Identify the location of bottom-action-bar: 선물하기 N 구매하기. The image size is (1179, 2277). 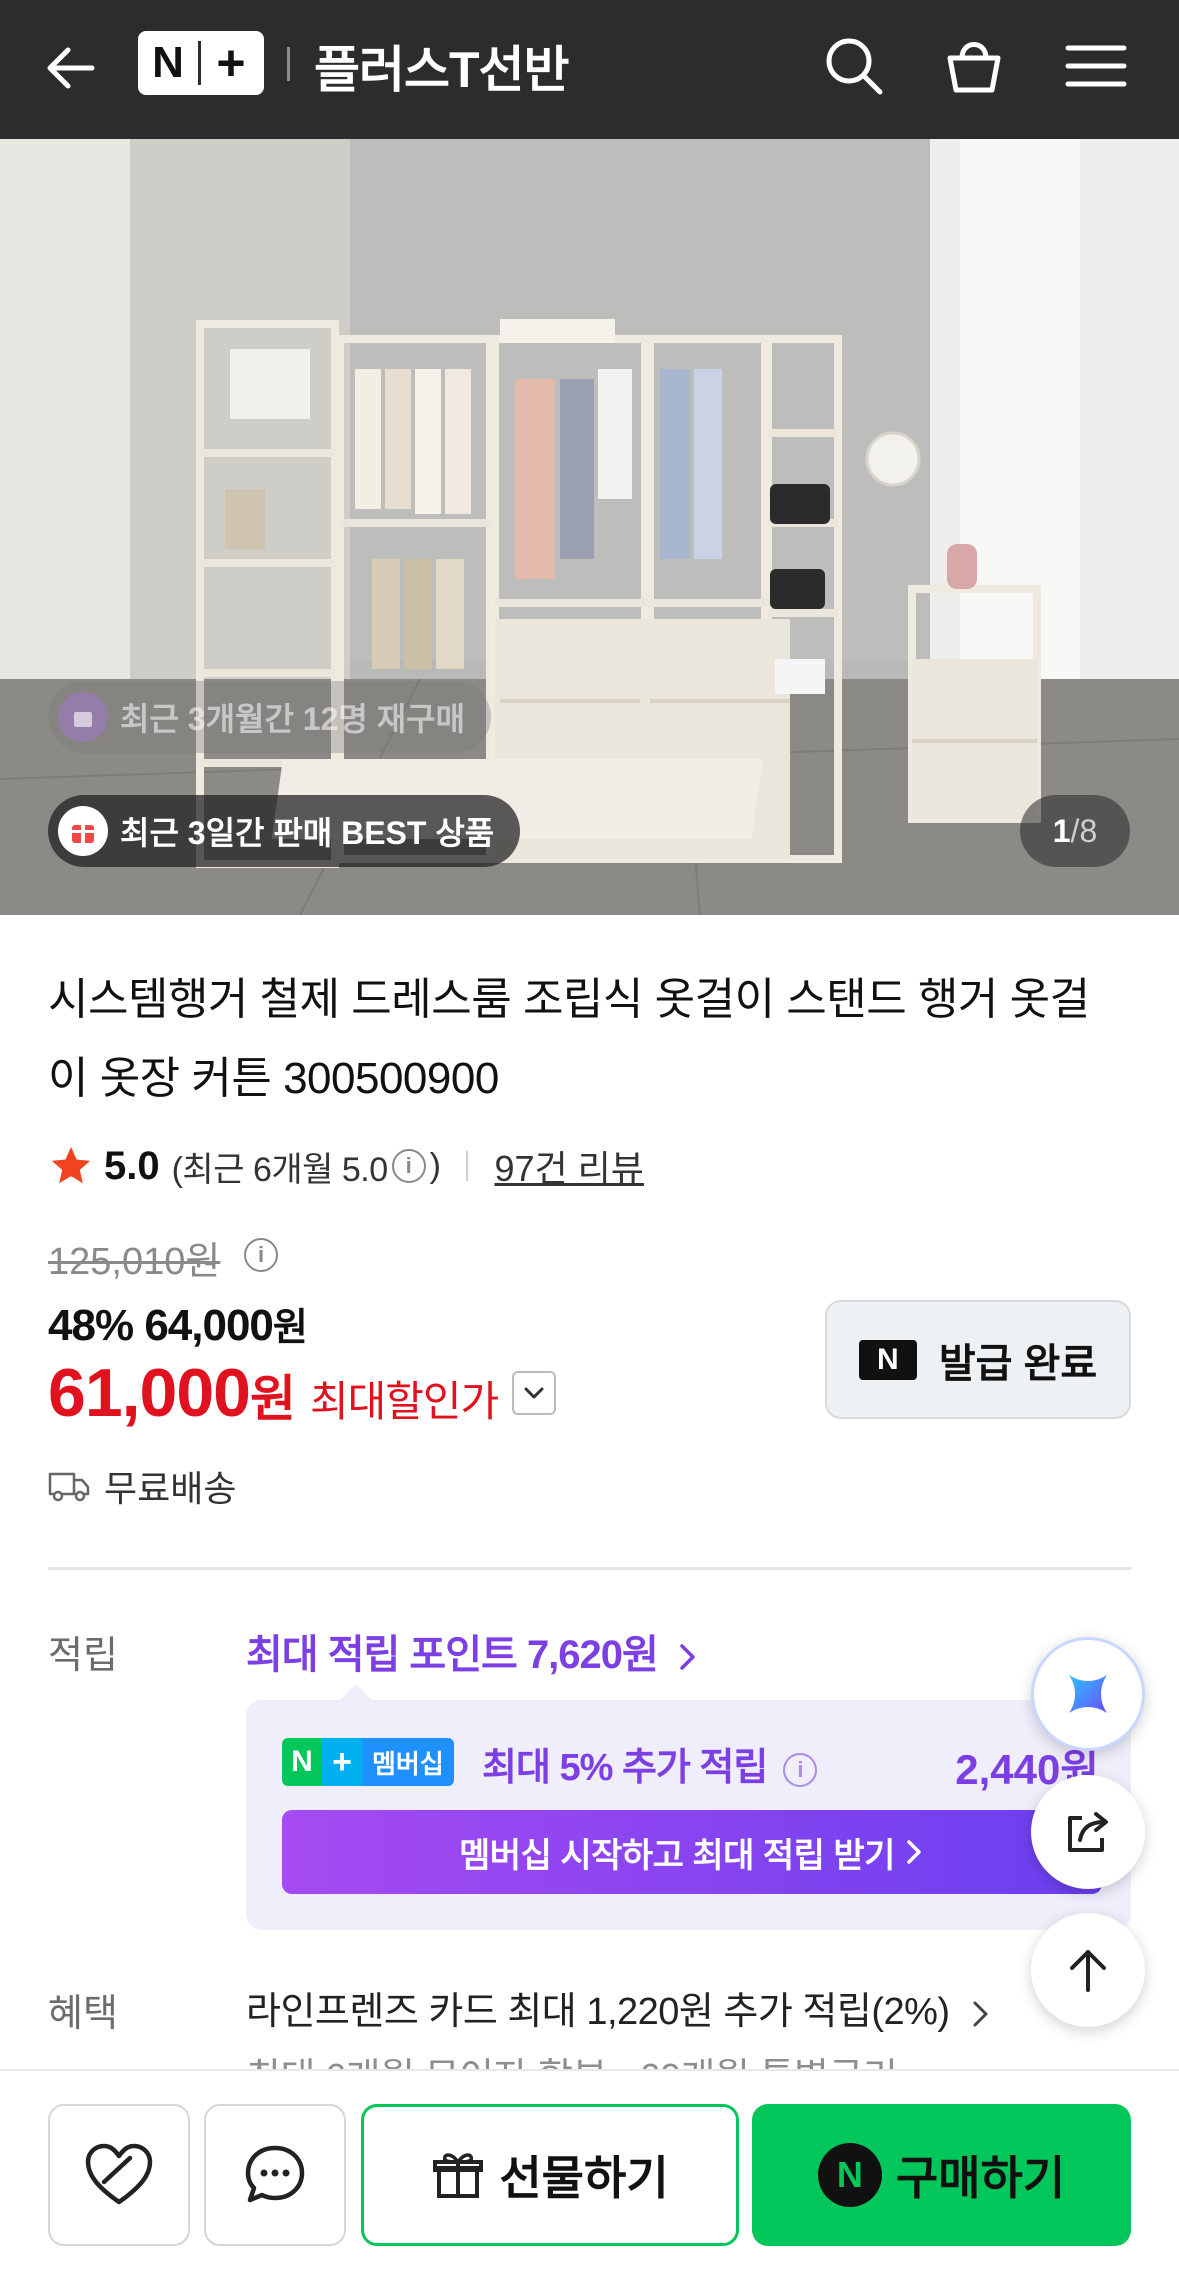
(589, 2173).